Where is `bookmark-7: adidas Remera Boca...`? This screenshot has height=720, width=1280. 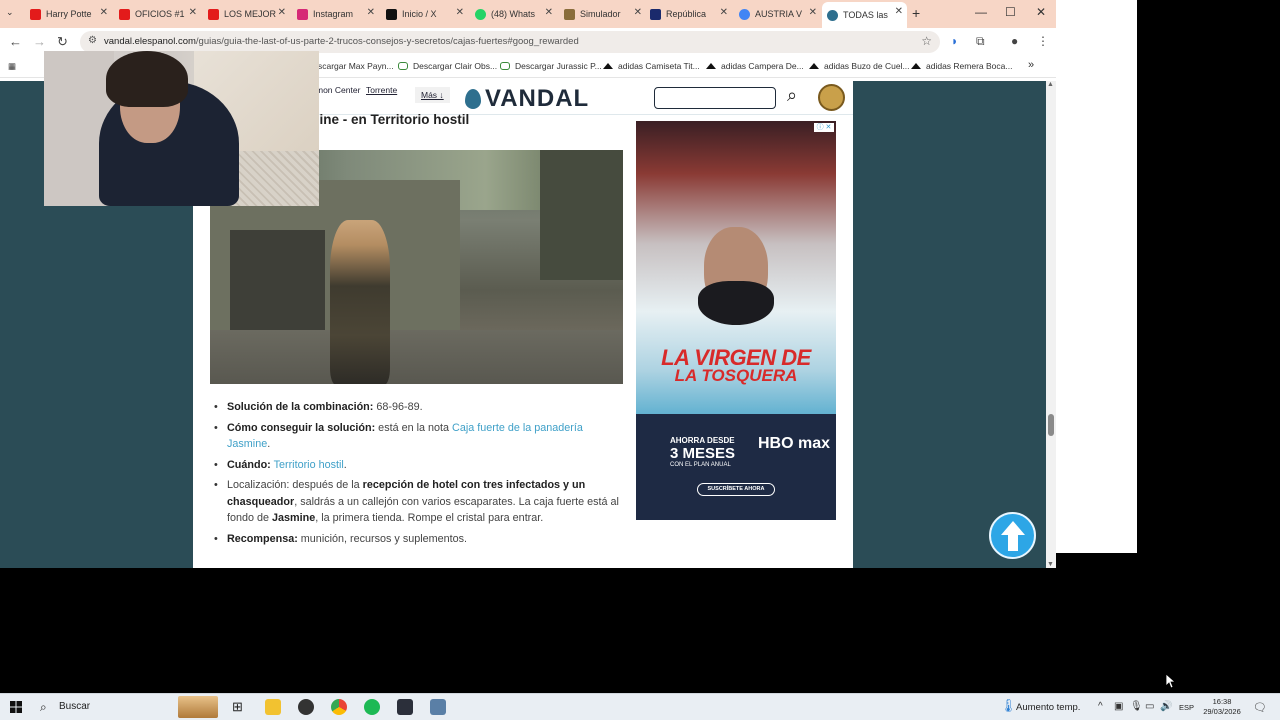
bookmark-7: adidas Remera Boca... is located at coordinates (961, 66).